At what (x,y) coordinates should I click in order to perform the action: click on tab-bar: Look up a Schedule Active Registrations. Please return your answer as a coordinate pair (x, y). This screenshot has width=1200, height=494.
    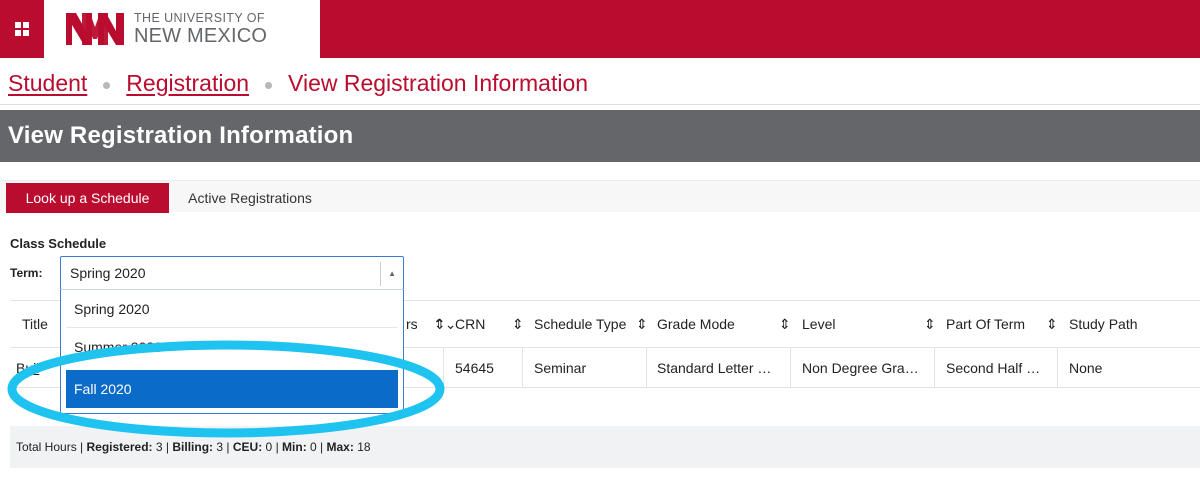
    Looking at the image, I should click on (600, 196).